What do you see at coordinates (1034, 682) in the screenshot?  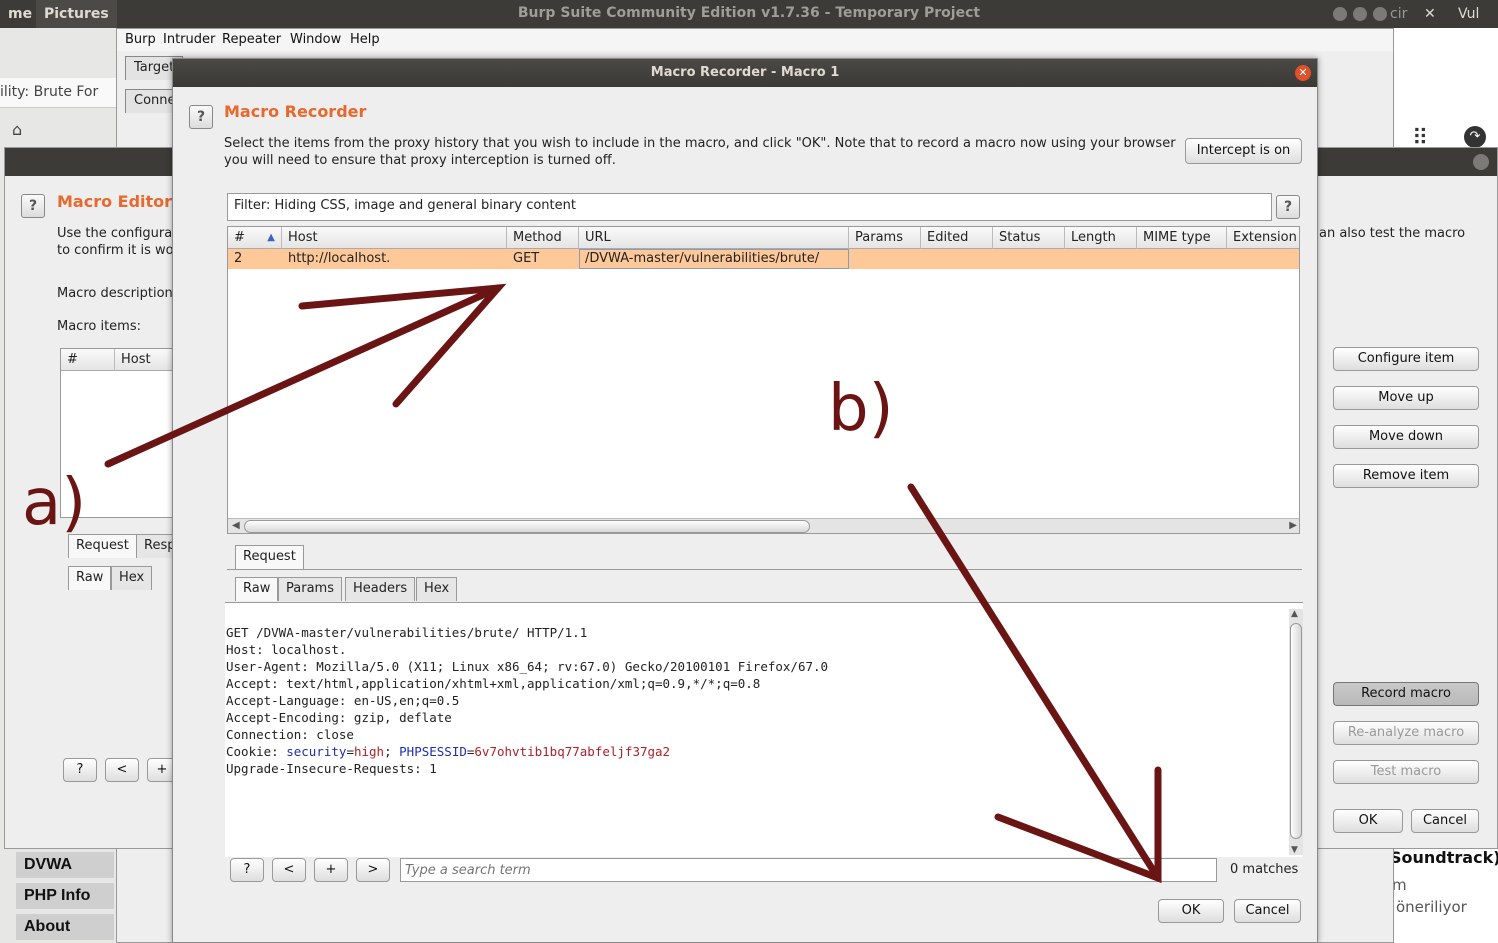 I see `arrow-b-shaft` at bounding box center [1034, 682].